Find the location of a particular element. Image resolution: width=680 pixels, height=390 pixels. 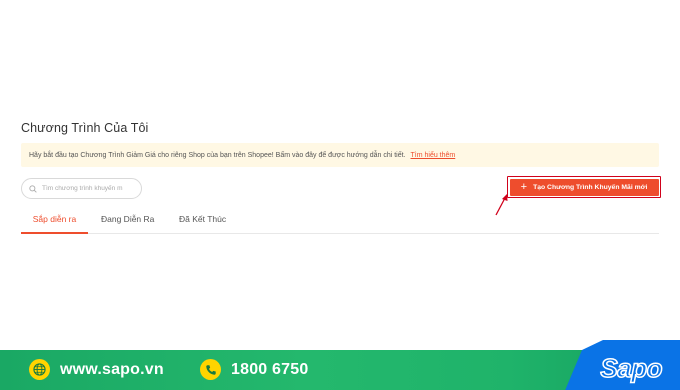

create-button-highlight: + Tạo Chương Trình Khuyến Mãi mới is located at coordinates (584, 187).